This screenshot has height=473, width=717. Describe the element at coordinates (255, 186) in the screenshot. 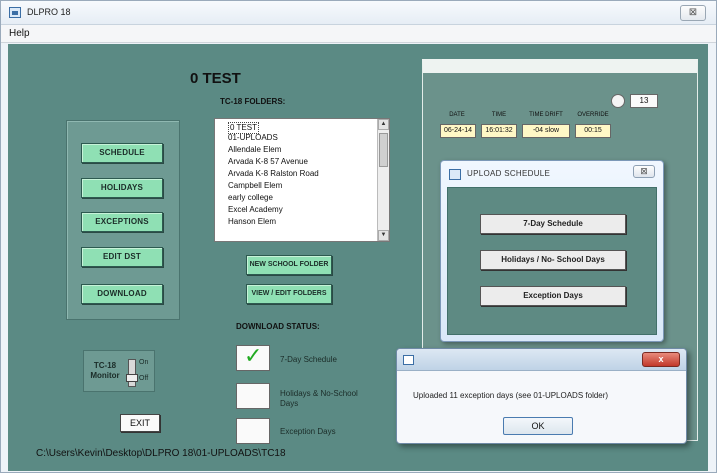

I see `list-item: Campbell Elem` at that location.